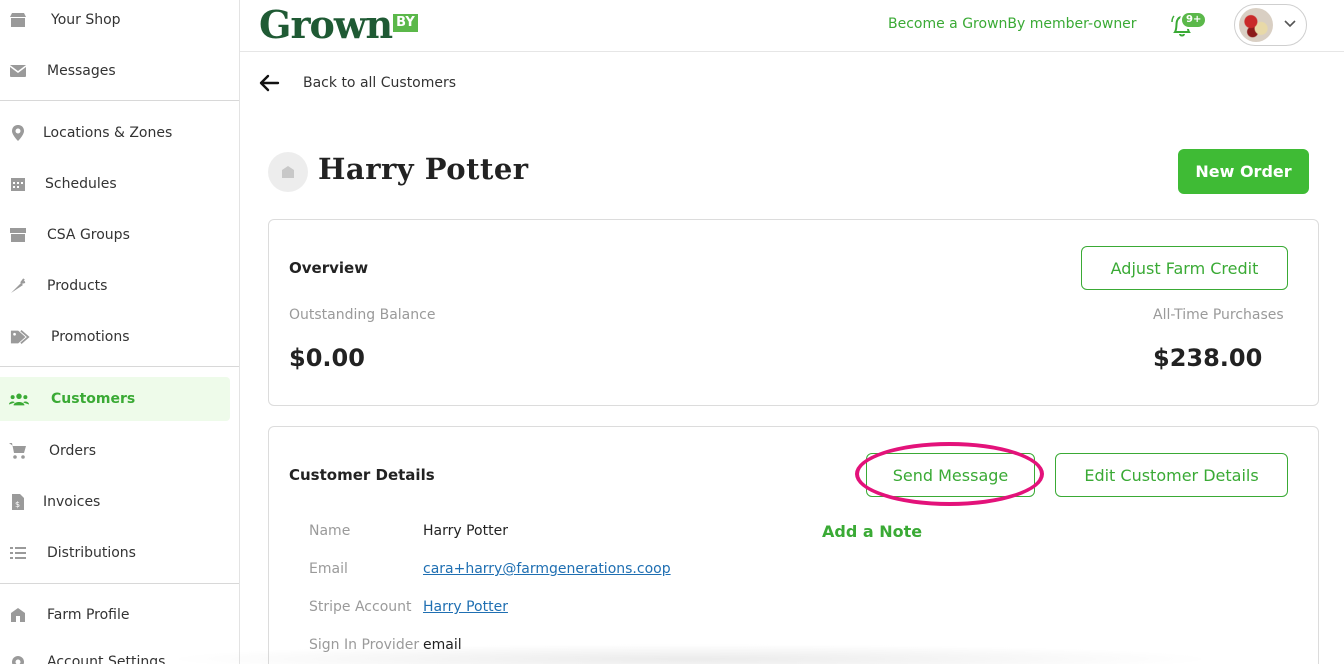  I want to click on sidebar-item-csa-groups: CSA Groups, so click(115, 235).